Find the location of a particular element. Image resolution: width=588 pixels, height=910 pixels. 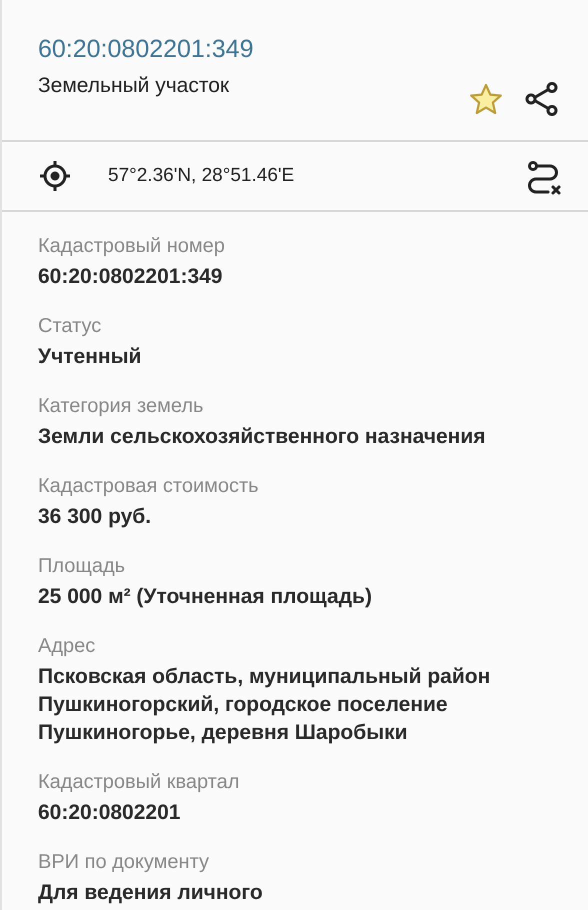

field-value: 60:20:0802201 is located at coordinates (110, 813).